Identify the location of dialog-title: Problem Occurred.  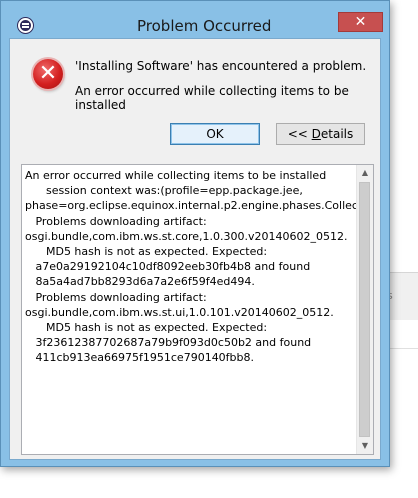
(204, 26).